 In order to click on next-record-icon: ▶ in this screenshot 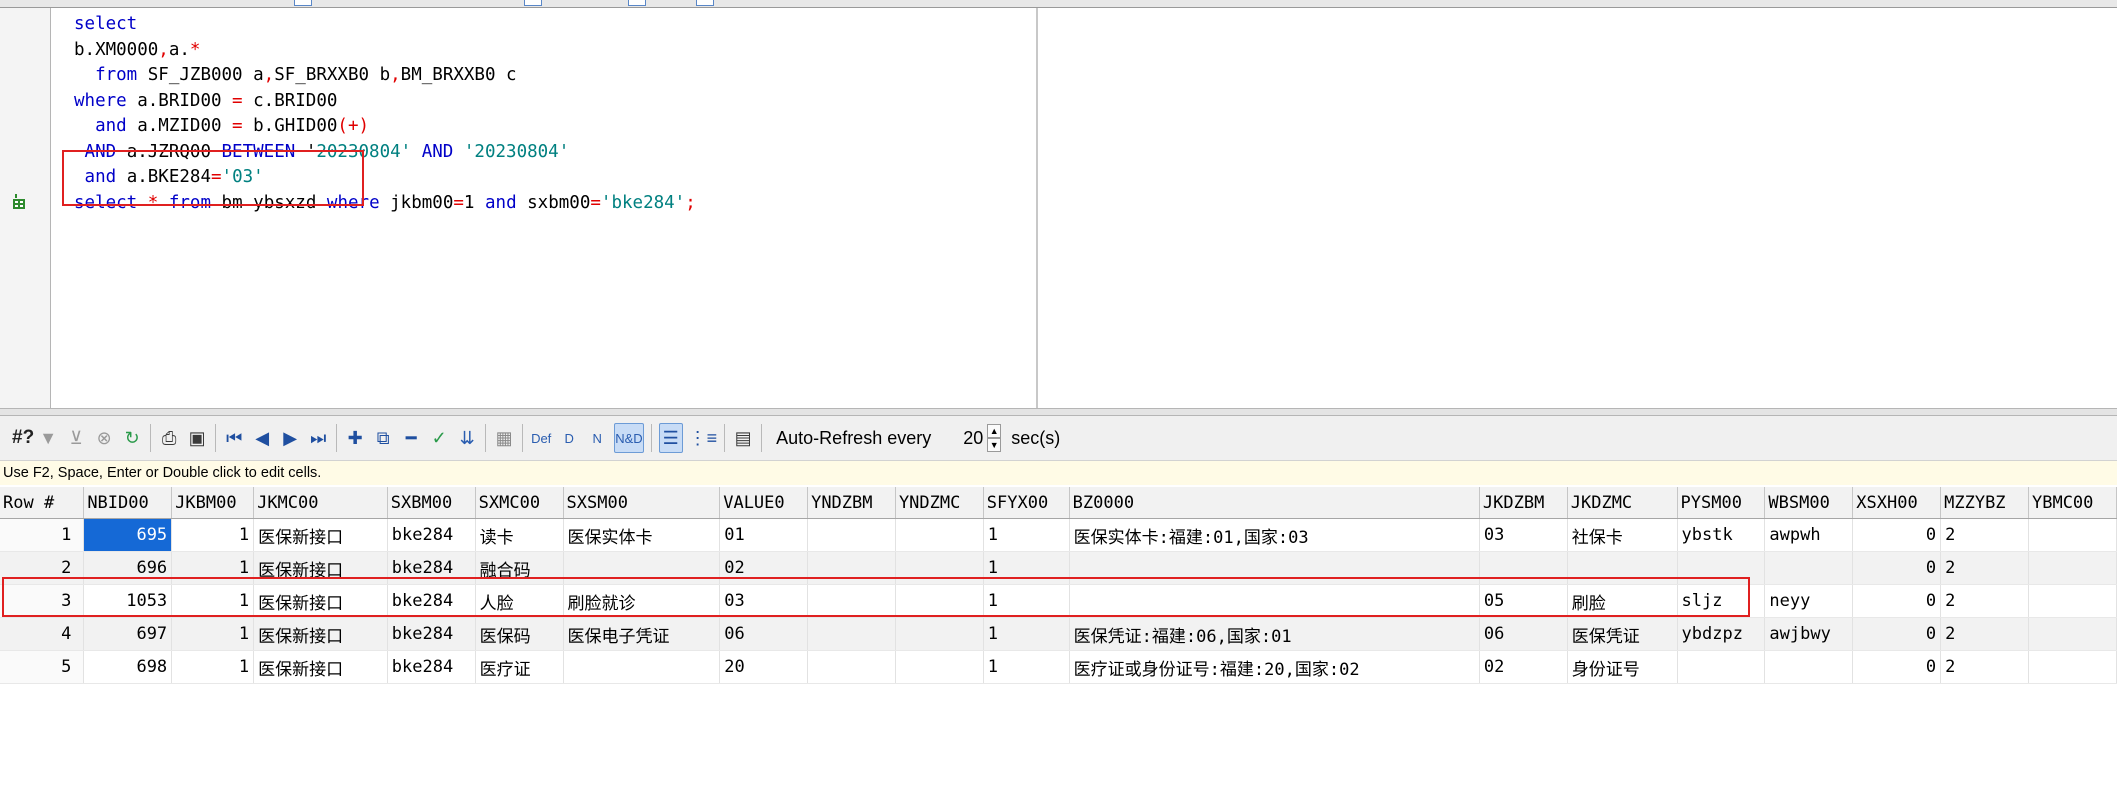, I will do `click(290, 438)`.